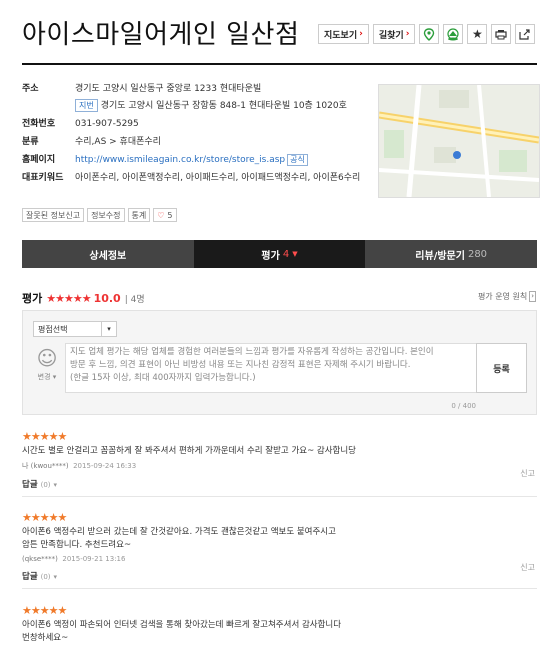  Describe the element at coordinates (341, 35) in the screenshot. I see `map-view-label: 지도보기` at that location.